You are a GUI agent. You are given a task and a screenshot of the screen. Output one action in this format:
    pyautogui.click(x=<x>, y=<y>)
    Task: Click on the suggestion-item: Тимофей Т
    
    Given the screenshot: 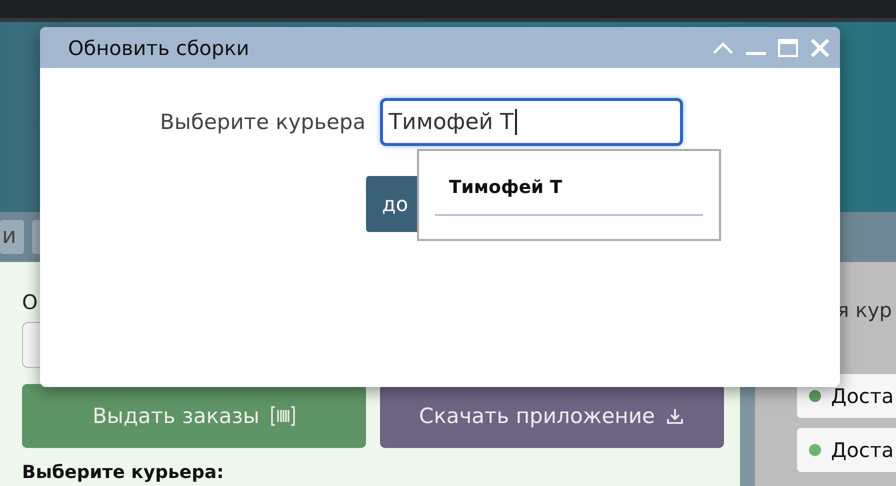 What is the action you would take?
    pyautogui.click(x=569, y=183)
    